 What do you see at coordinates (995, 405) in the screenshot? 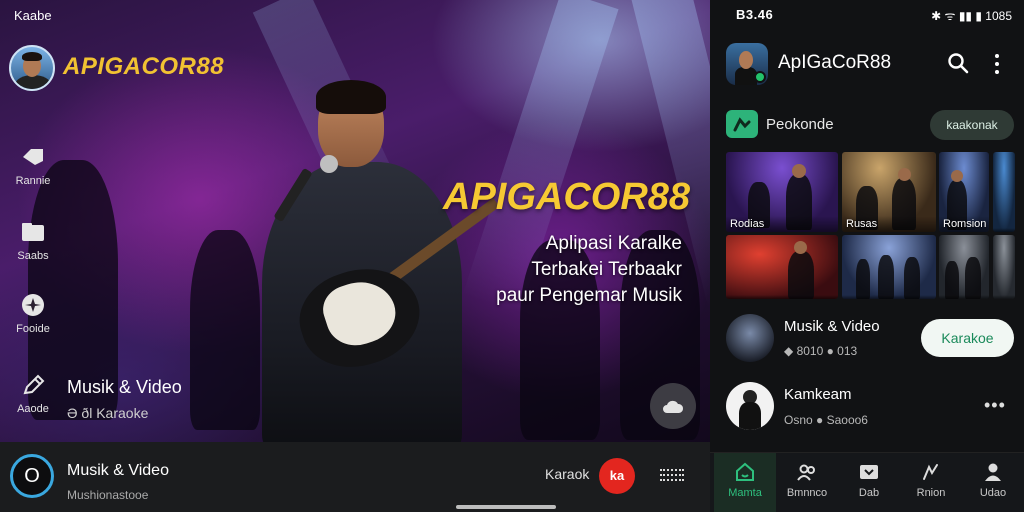
I see `item-more-icon: •••` at bounding box center [995, 405].